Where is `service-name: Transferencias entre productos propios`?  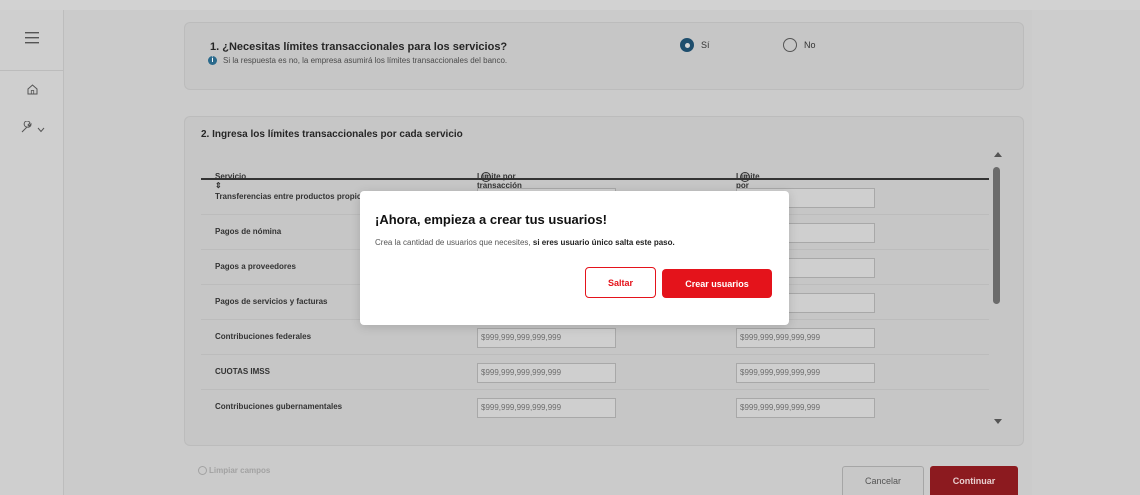
service-name: Transferencias entre productos propios is located at coordinates (291, 196).